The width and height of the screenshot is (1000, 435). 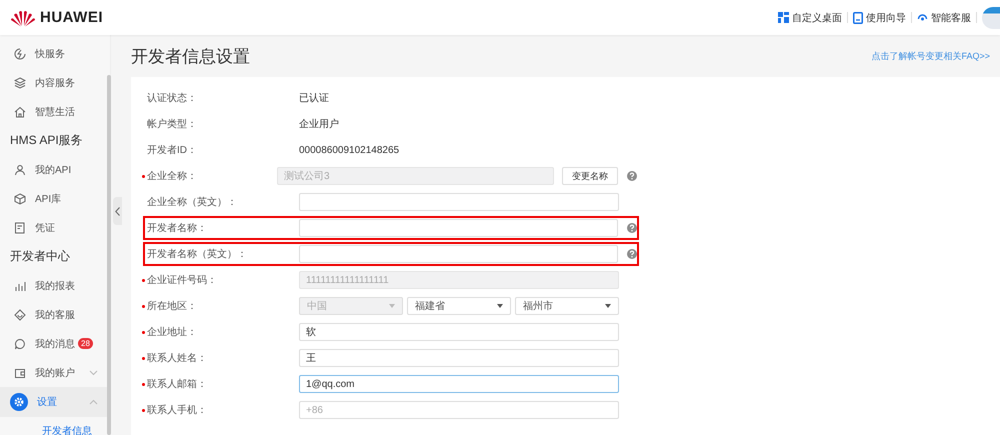 What do you see at coordinates (20, 54) in the screenshot?
I see `bolt-icon` at bounding box center [20, 54].